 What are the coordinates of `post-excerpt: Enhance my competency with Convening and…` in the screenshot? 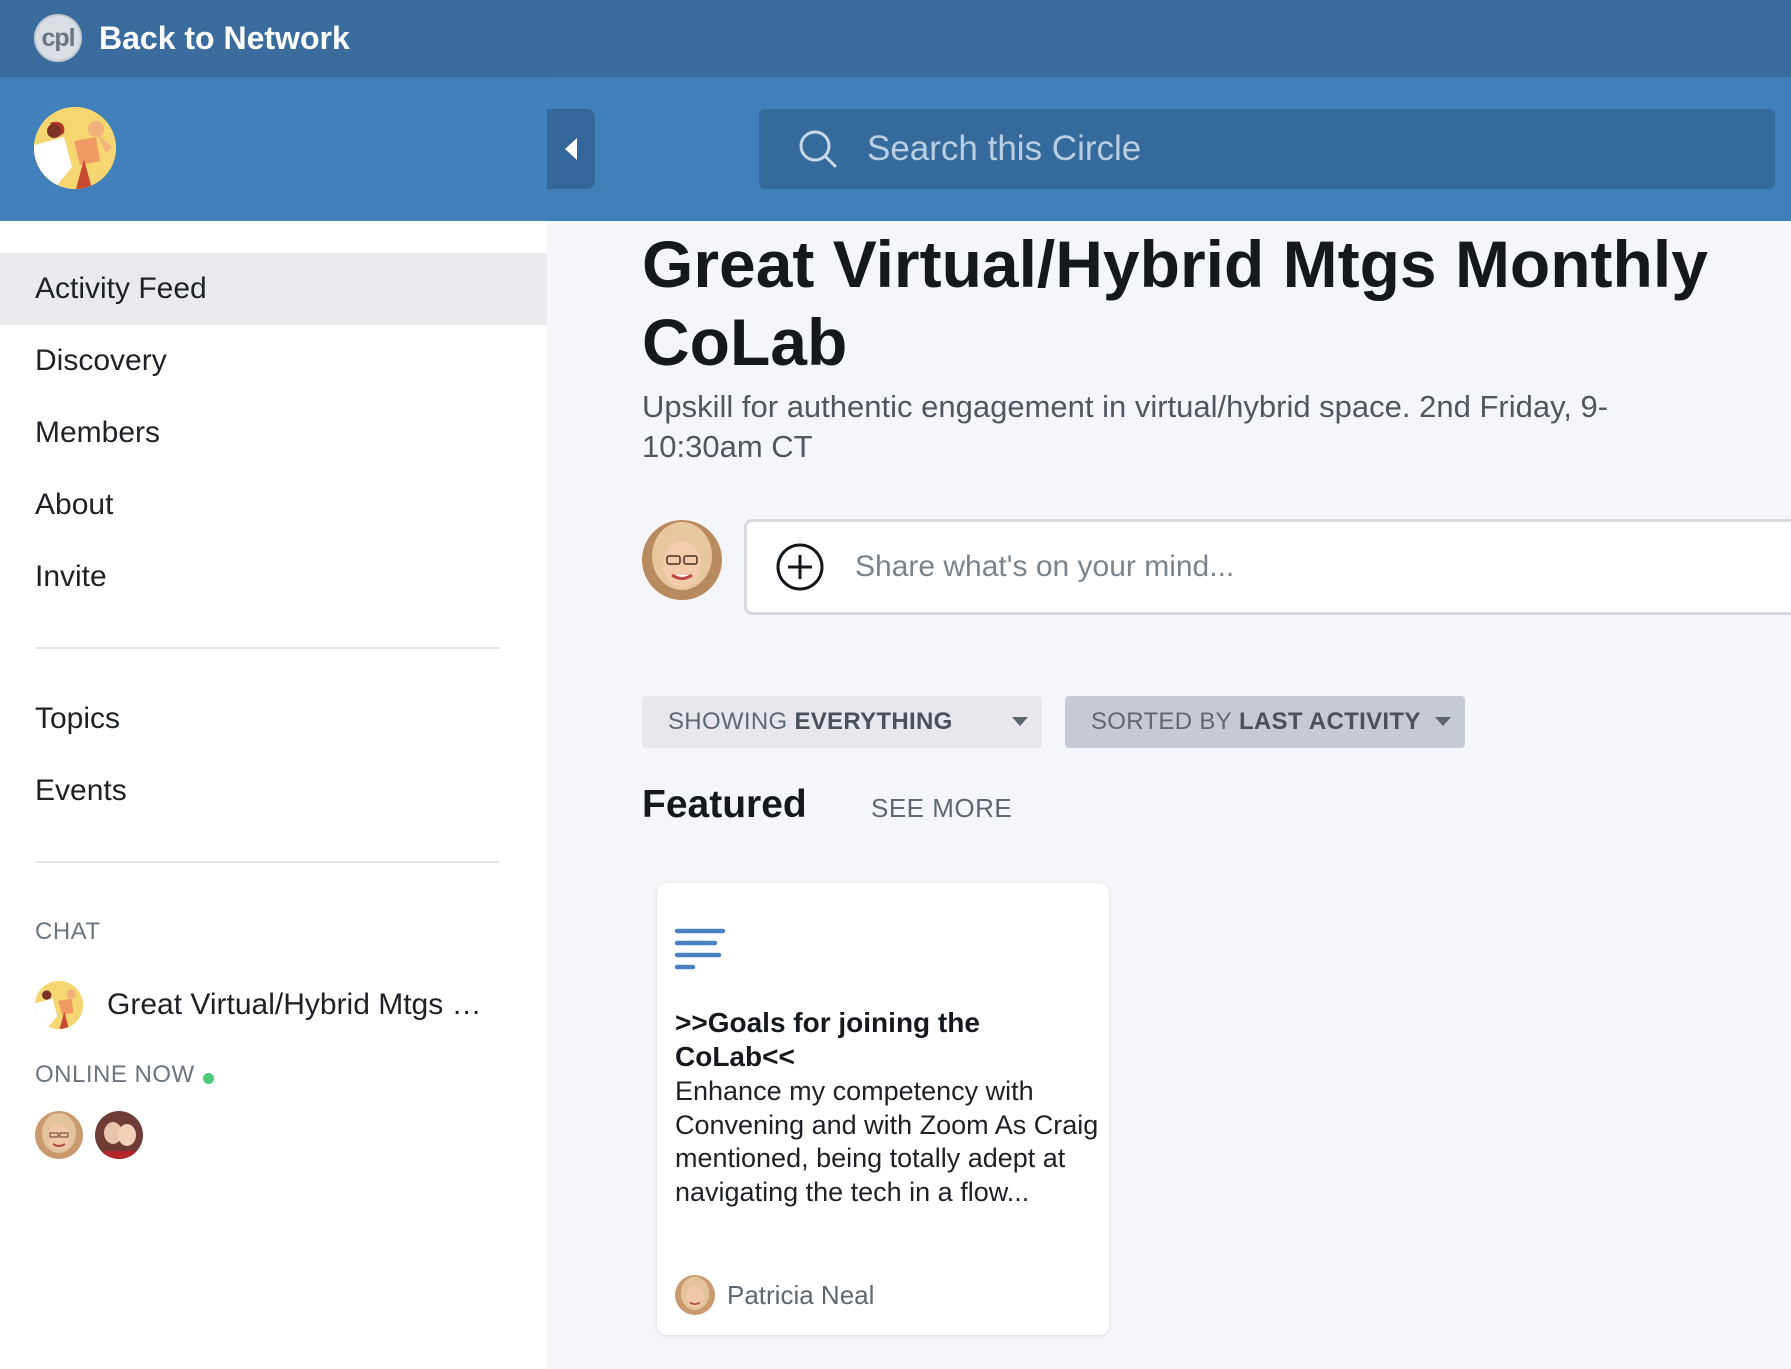 It's located at (887, 1141).